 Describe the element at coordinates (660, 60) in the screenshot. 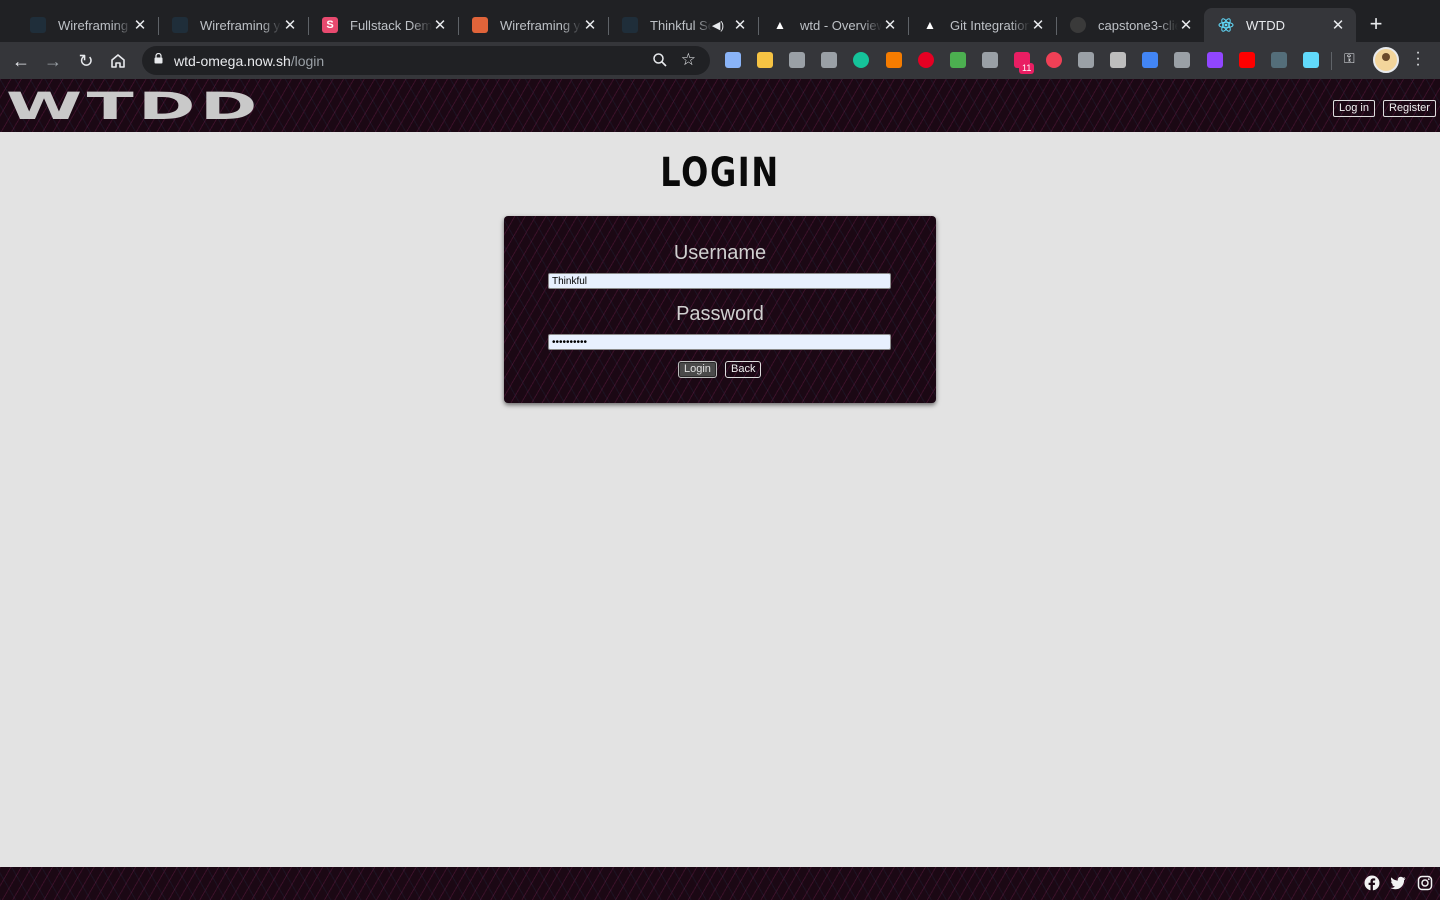

I see `zoom-icon` at that location.